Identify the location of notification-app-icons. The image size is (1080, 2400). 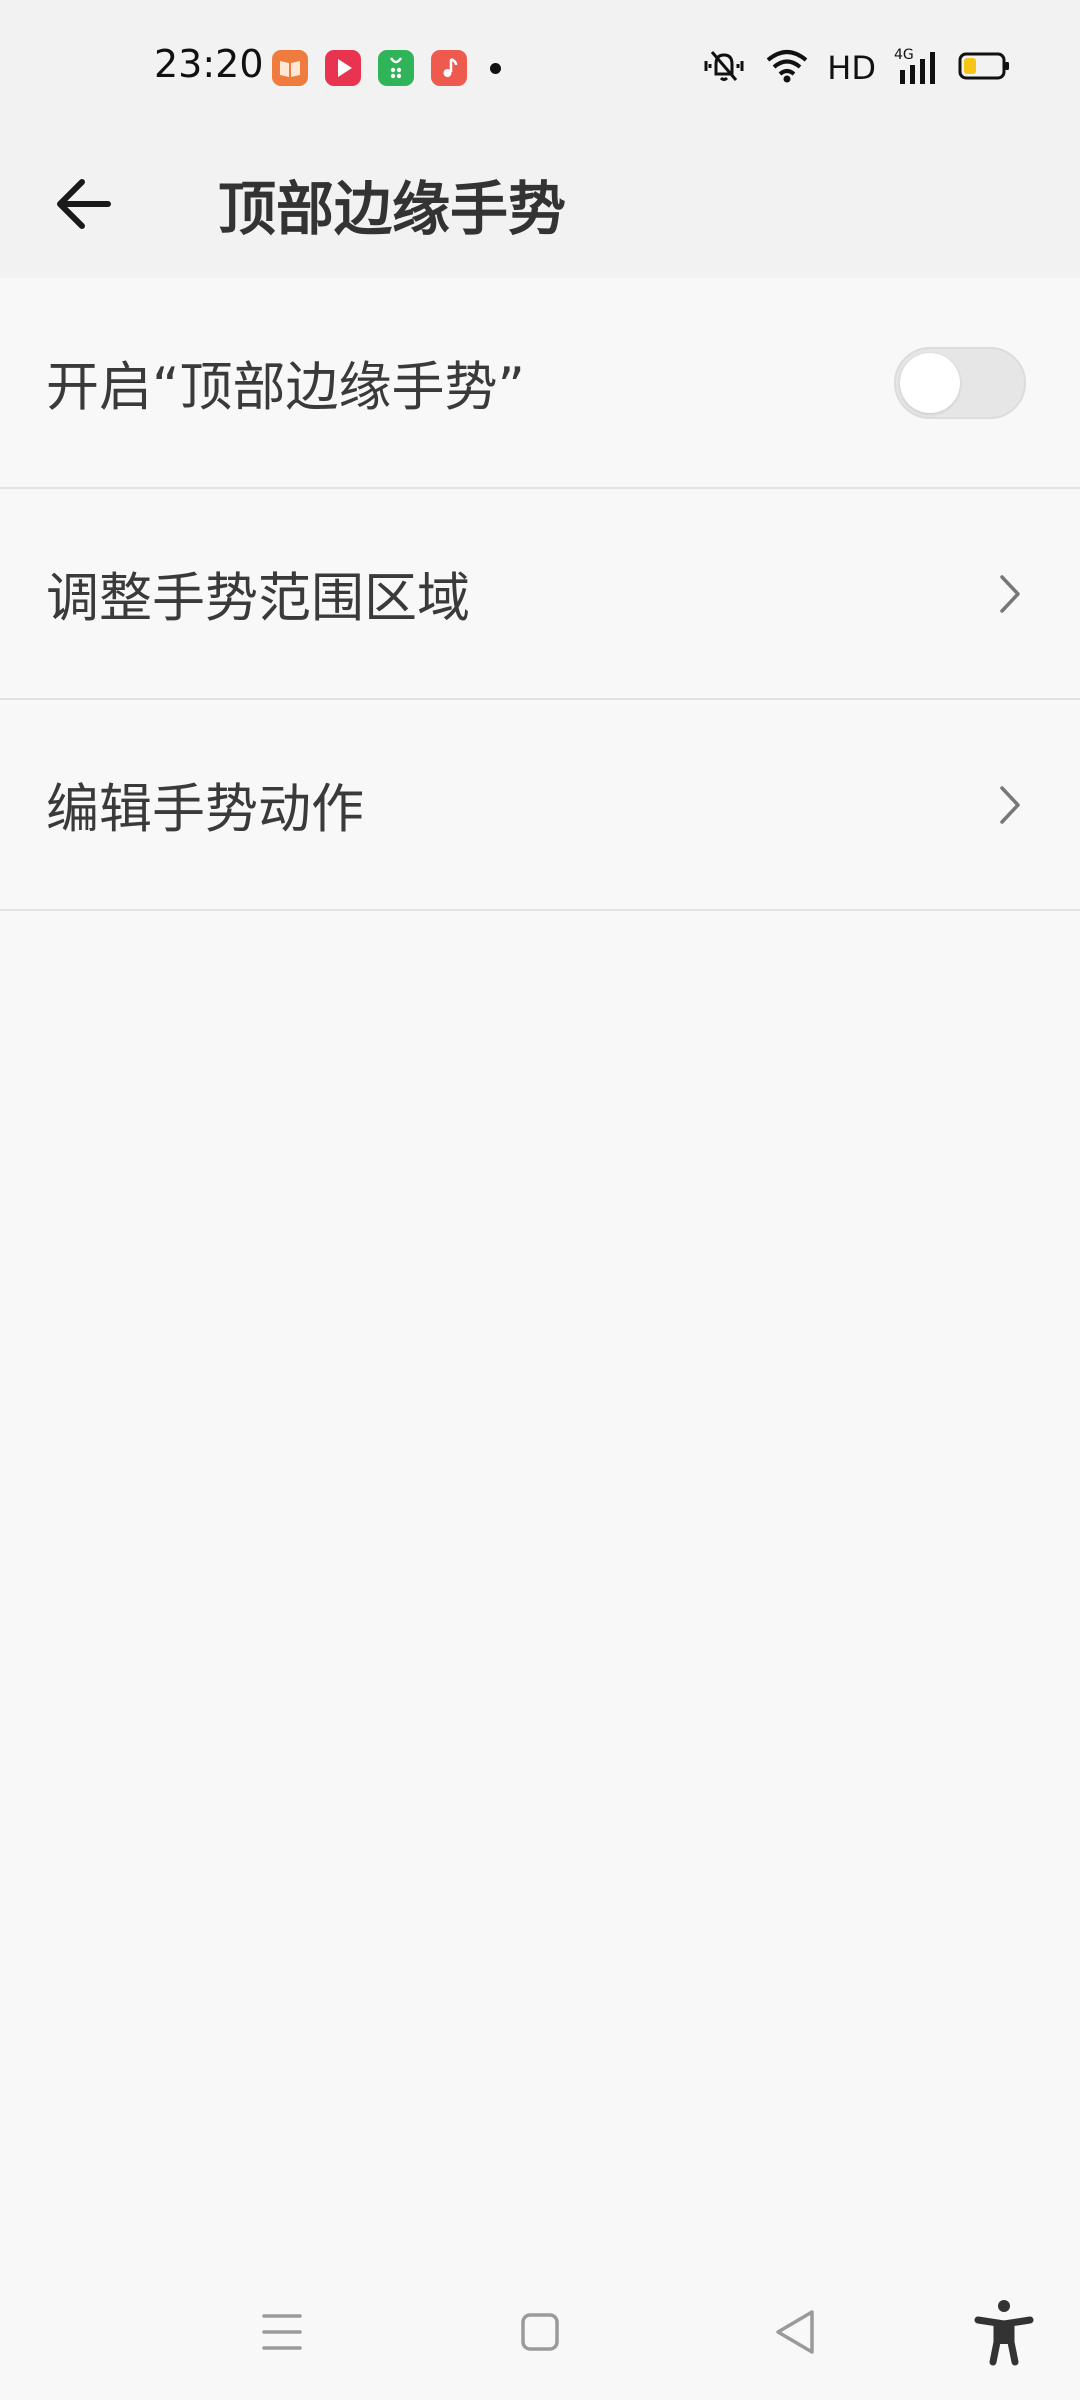
(386, 68).